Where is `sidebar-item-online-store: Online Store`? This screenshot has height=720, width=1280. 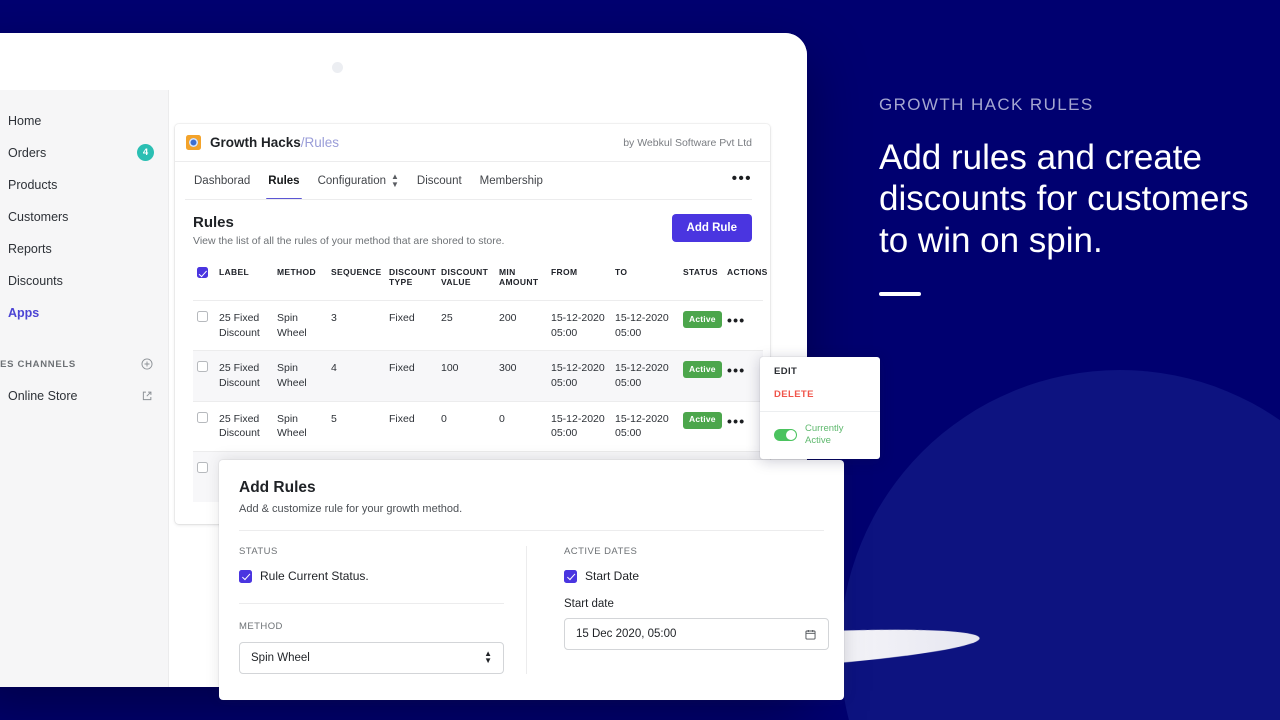
sidebar-item-online-store: Online Store is located at coordinates (84, 395).